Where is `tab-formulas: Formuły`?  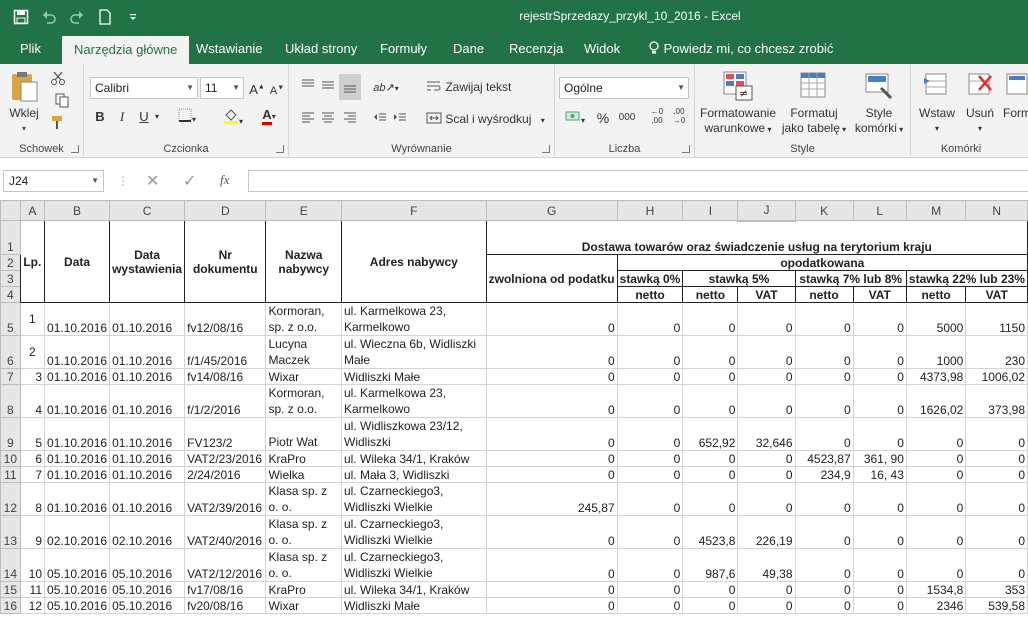 tab-formulas: Formuły is located at coordinates (403, 49).